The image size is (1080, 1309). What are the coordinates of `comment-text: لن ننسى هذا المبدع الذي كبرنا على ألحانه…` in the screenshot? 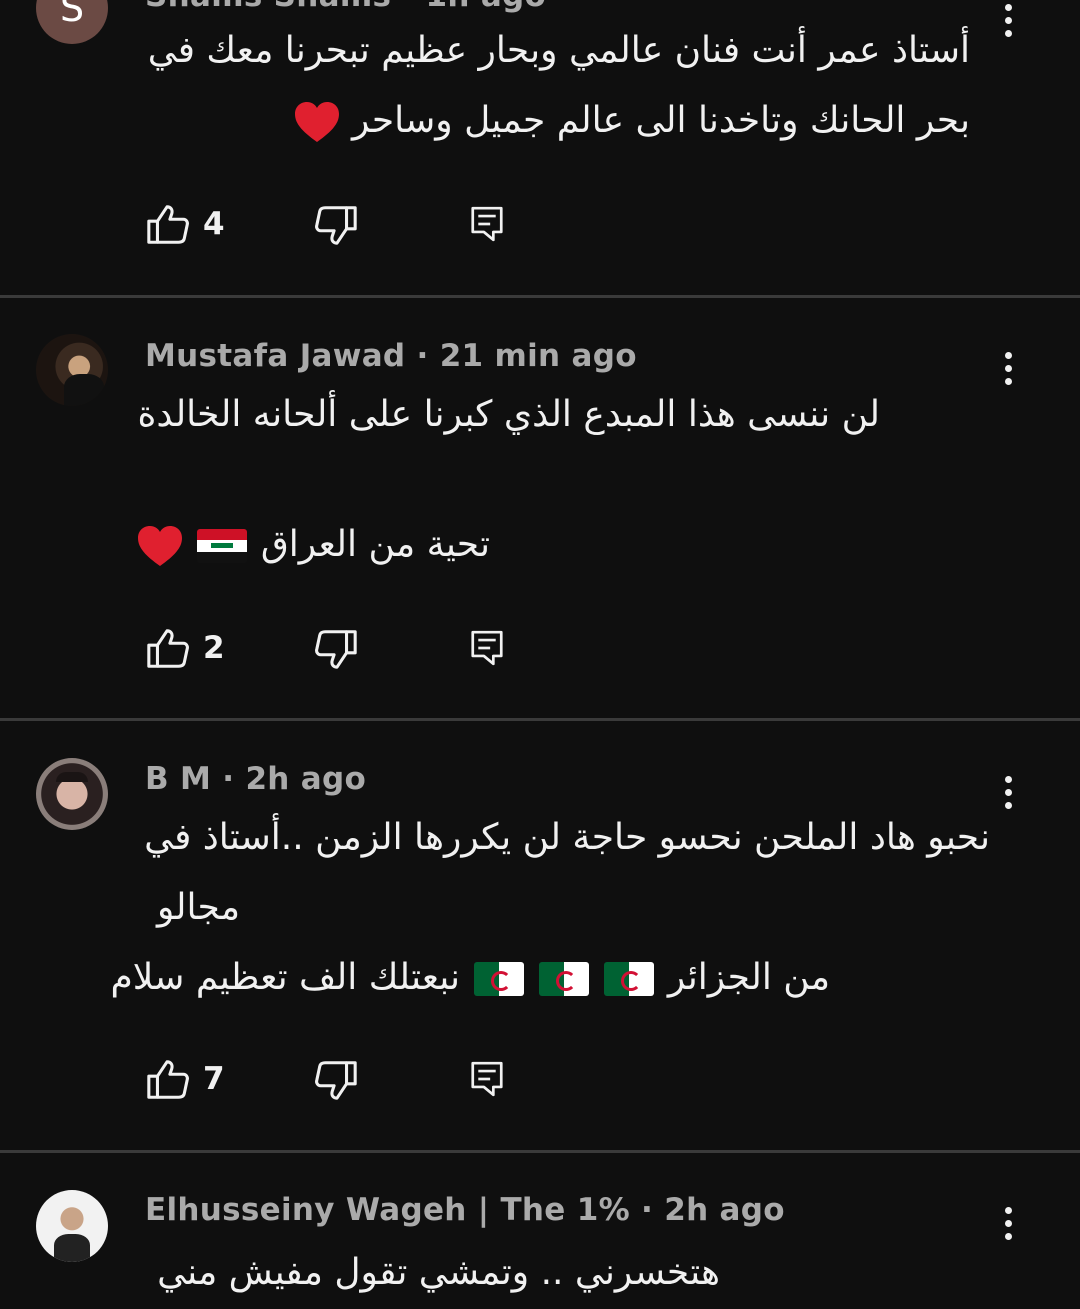 It's located at (508, 480).